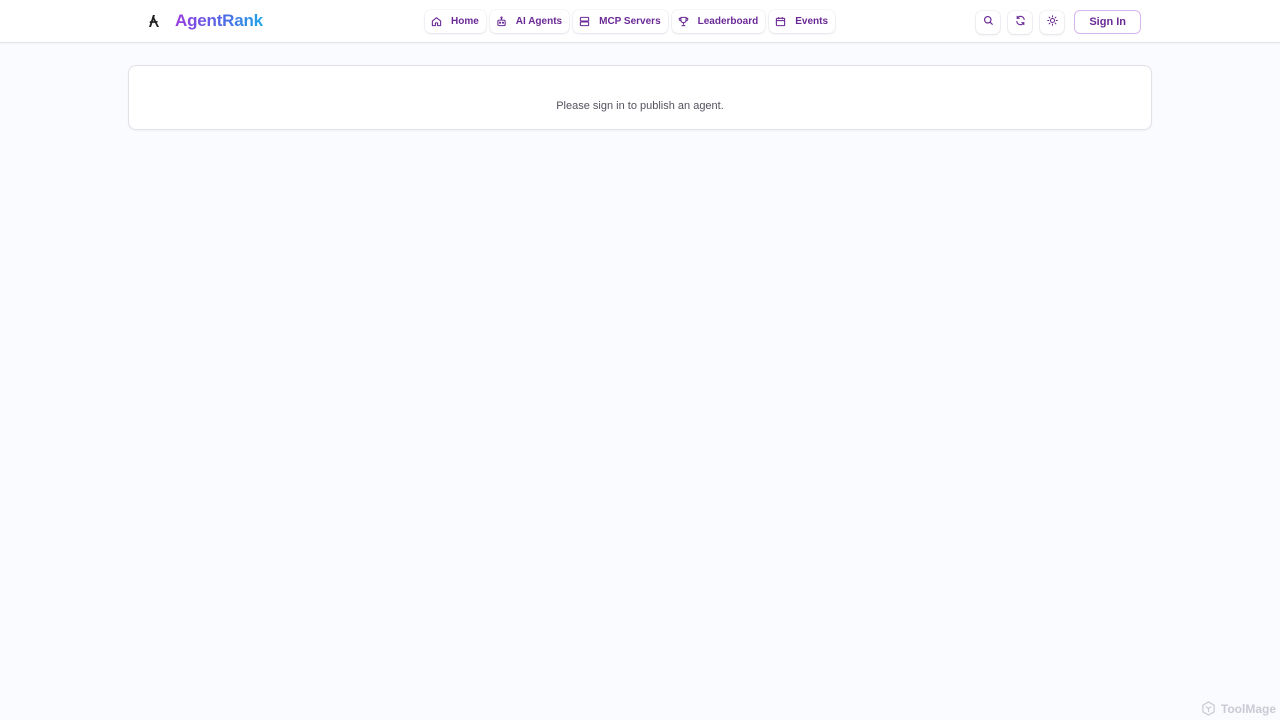 The width and height of the screenshot is (1280, 720). I want to click on nav-mcp-servers: MCP Servers, so click(620, 21).